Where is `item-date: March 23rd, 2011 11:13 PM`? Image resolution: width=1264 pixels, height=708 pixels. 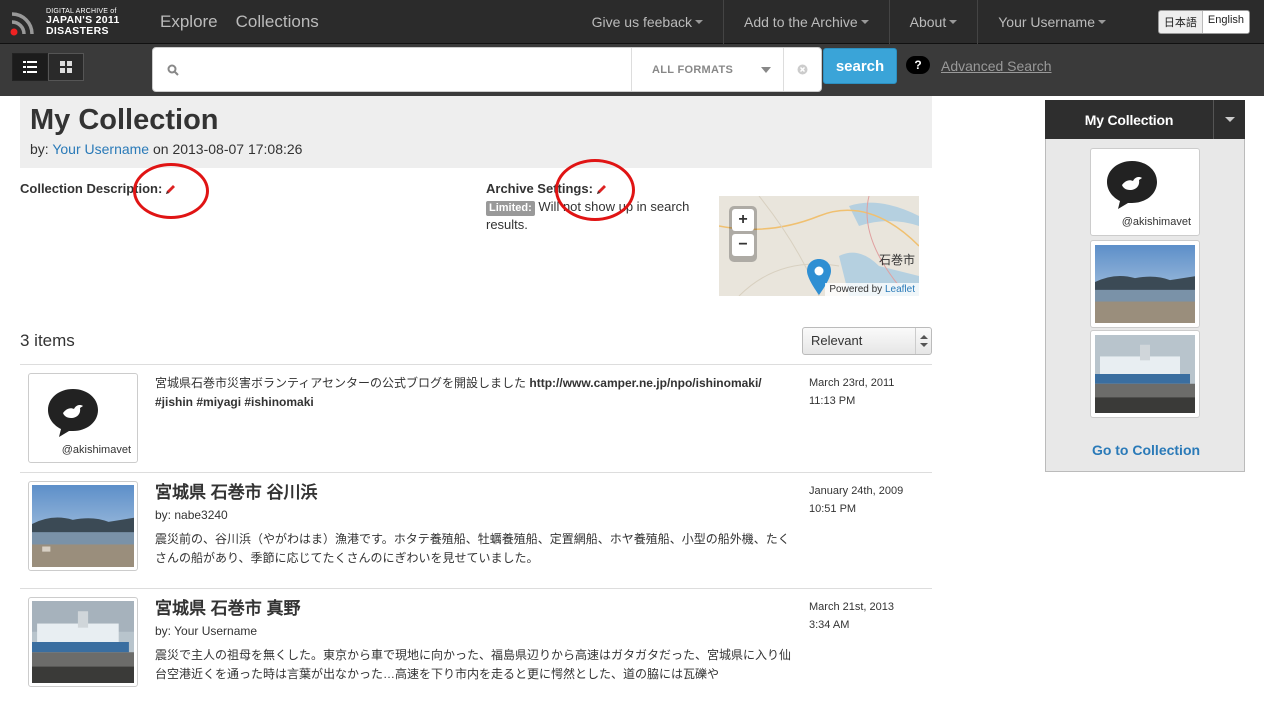
item-date: March 23rd, 2011 11:13 PM is located at coordinates (852, 392).